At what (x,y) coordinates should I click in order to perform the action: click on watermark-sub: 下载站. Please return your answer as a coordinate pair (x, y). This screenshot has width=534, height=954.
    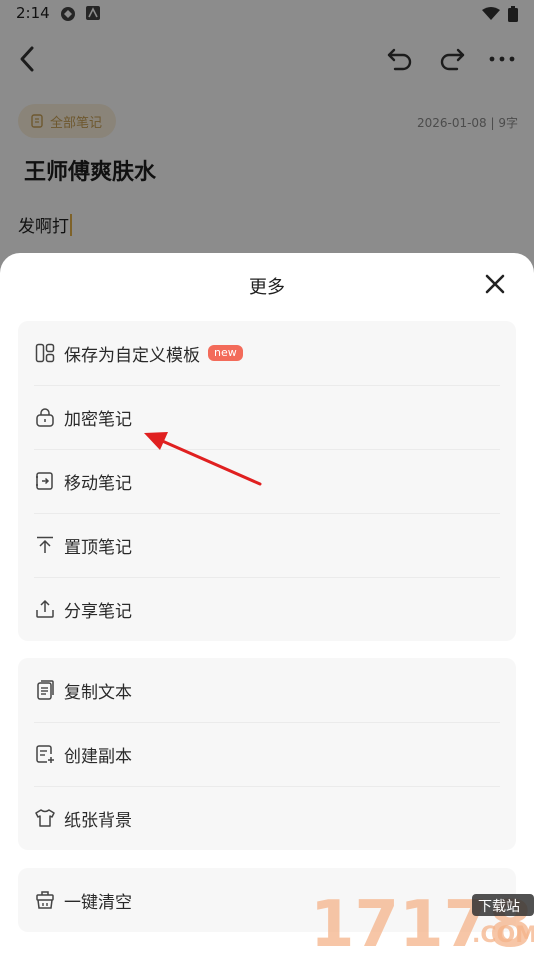
    Looking at the image, I should click on (499, 907).